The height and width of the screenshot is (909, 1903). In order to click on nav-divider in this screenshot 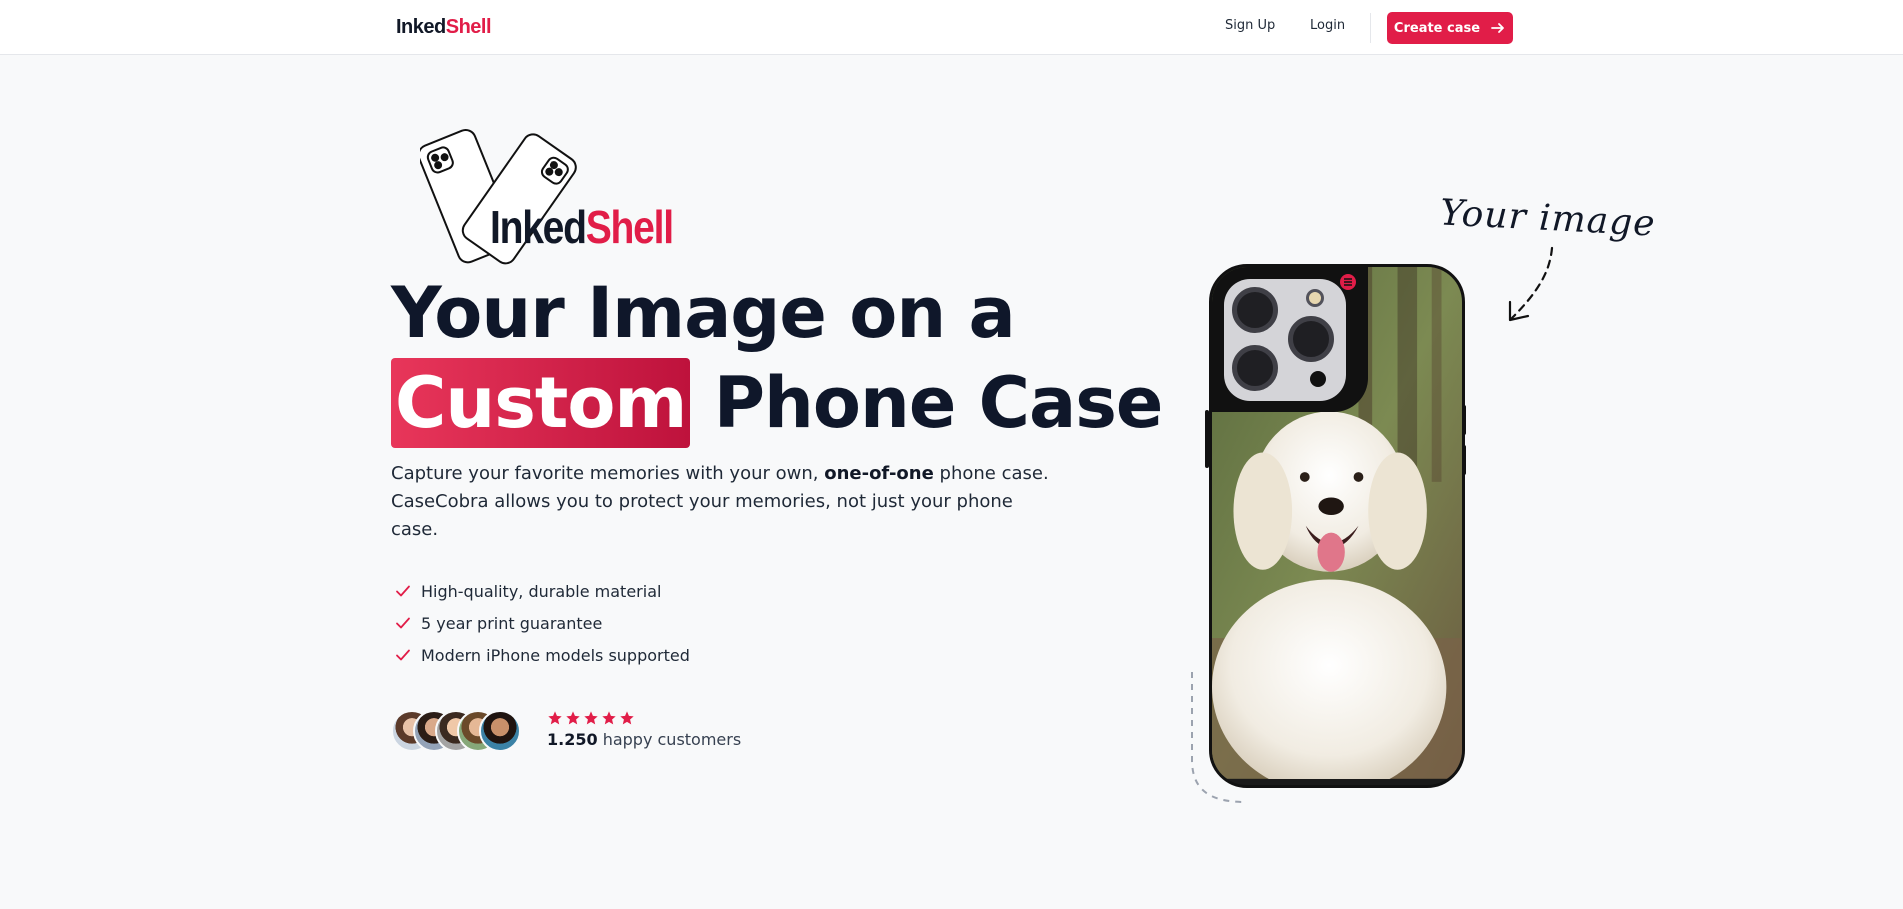, I will do `click(1370, 28)`.